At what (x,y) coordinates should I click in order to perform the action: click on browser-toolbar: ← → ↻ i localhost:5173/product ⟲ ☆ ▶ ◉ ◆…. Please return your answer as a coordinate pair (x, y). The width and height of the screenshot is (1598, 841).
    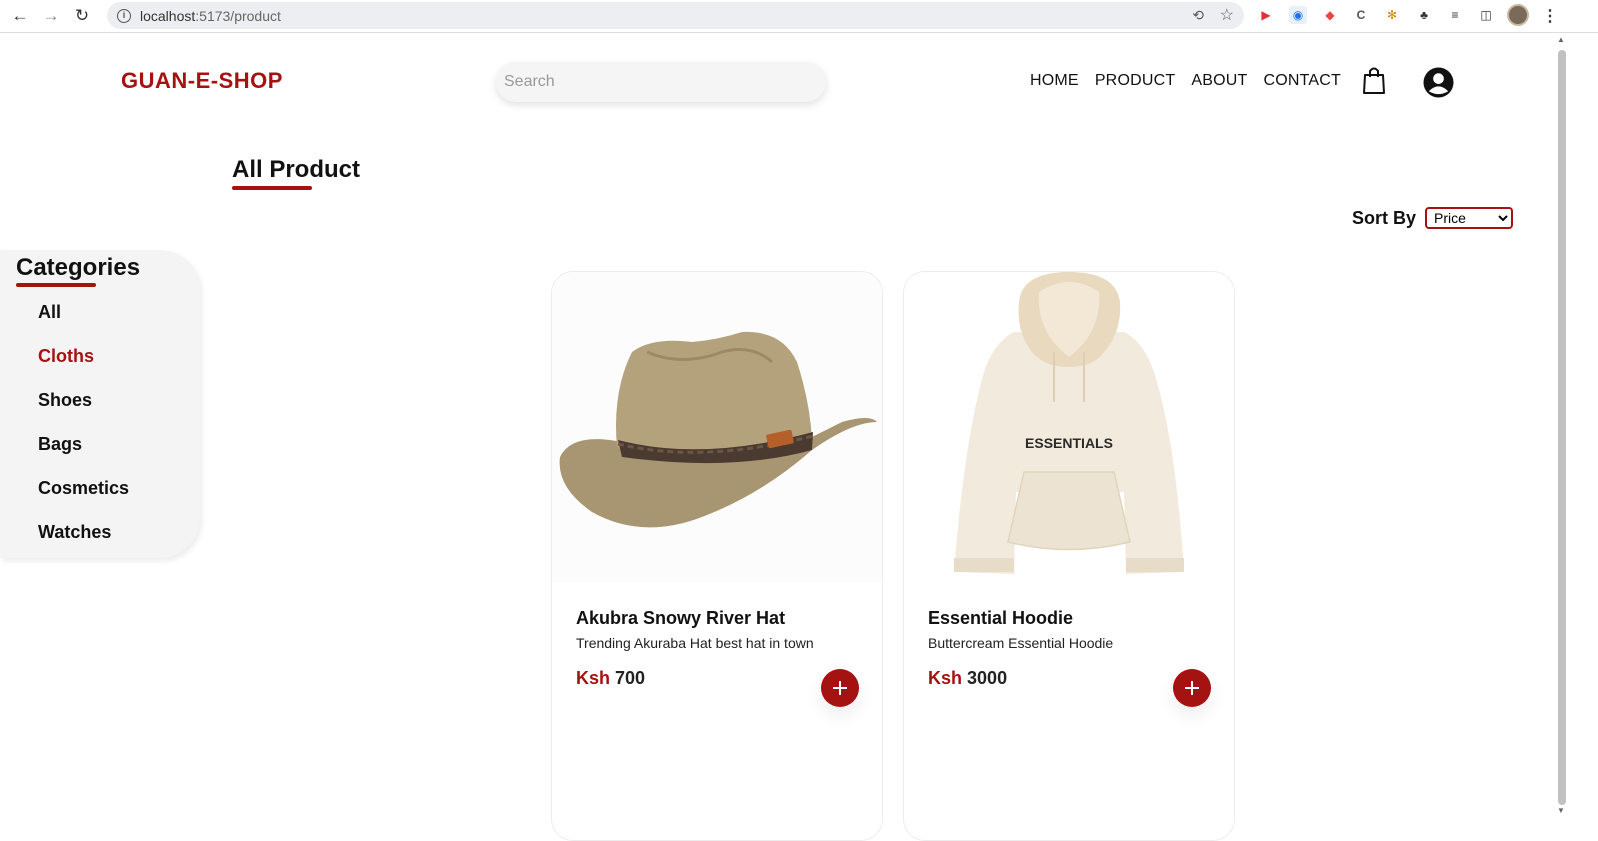
    Looking at the image, I should click on (799, 16).